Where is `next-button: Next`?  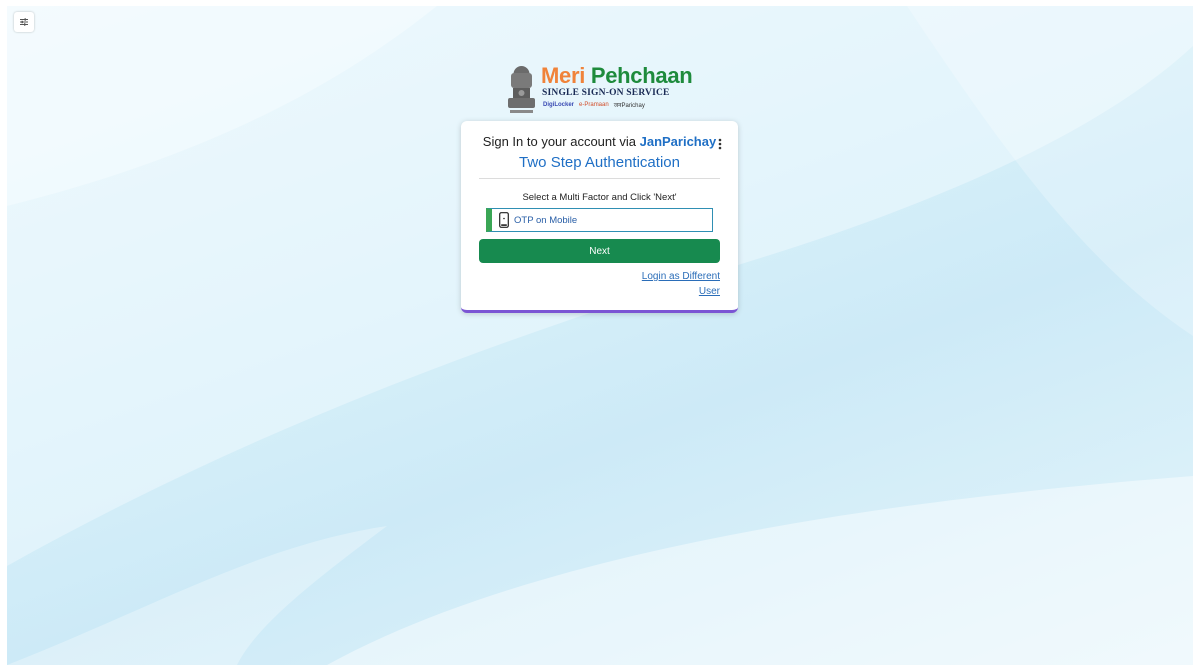 next-button: Next is located at coordinates (599, 251).